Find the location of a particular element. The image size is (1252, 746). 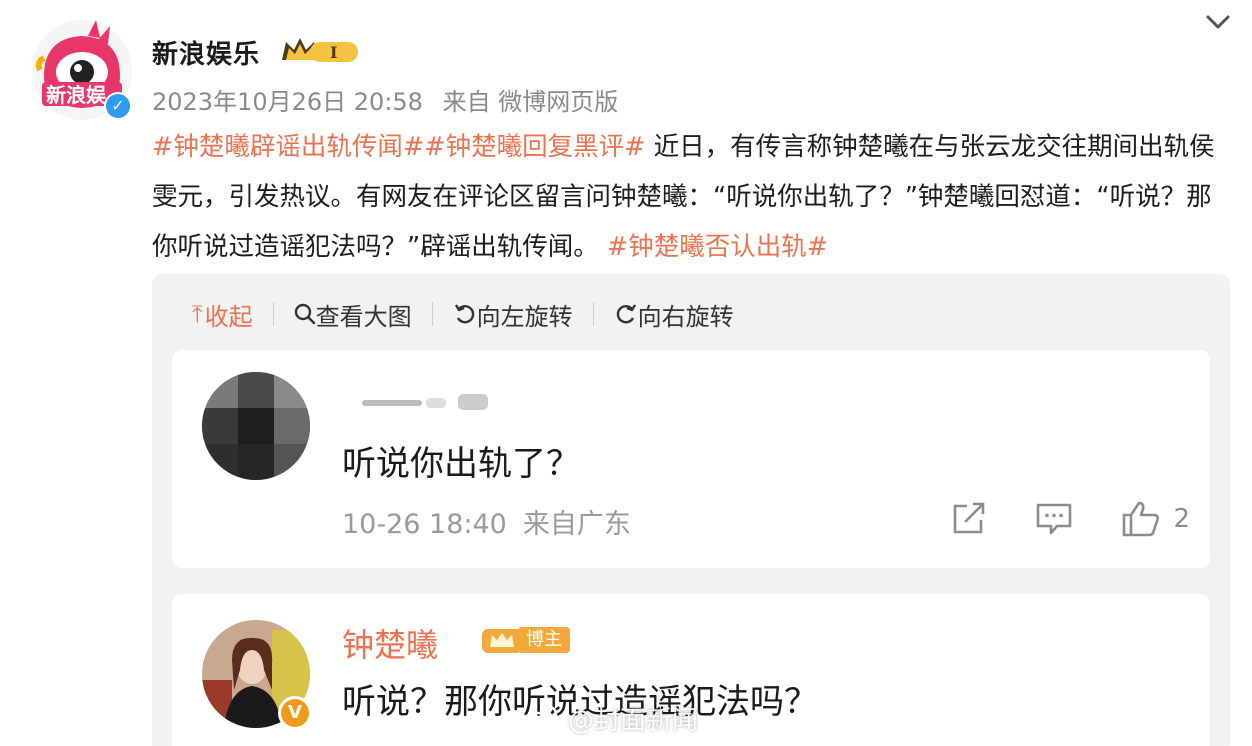

rotate-right-button: 向右旋转 is located at coordinates (674, 314).